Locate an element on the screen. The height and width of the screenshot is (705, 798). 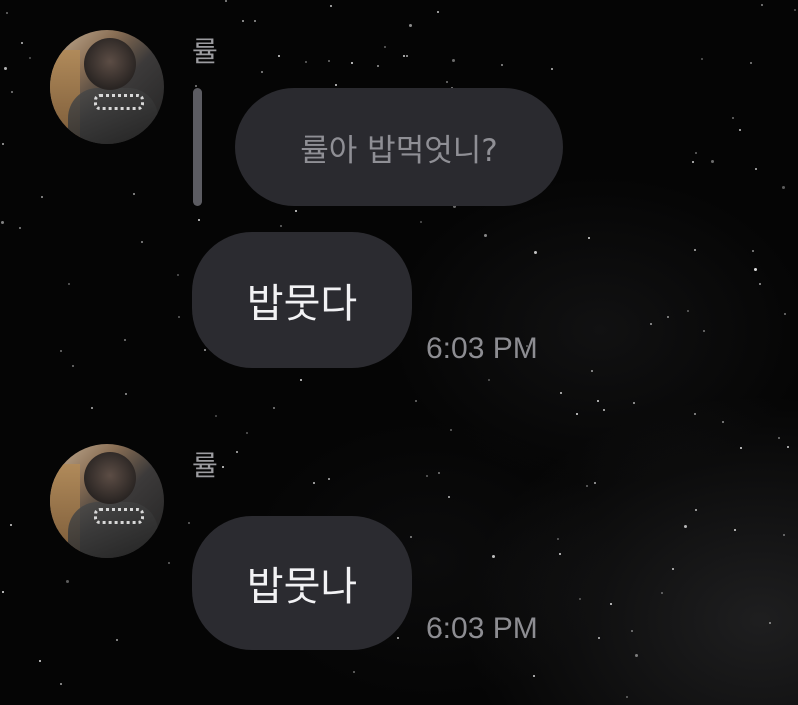
quoted-message-bubble: 률아 밥먹엇니? is located at coordinates (399, 147).